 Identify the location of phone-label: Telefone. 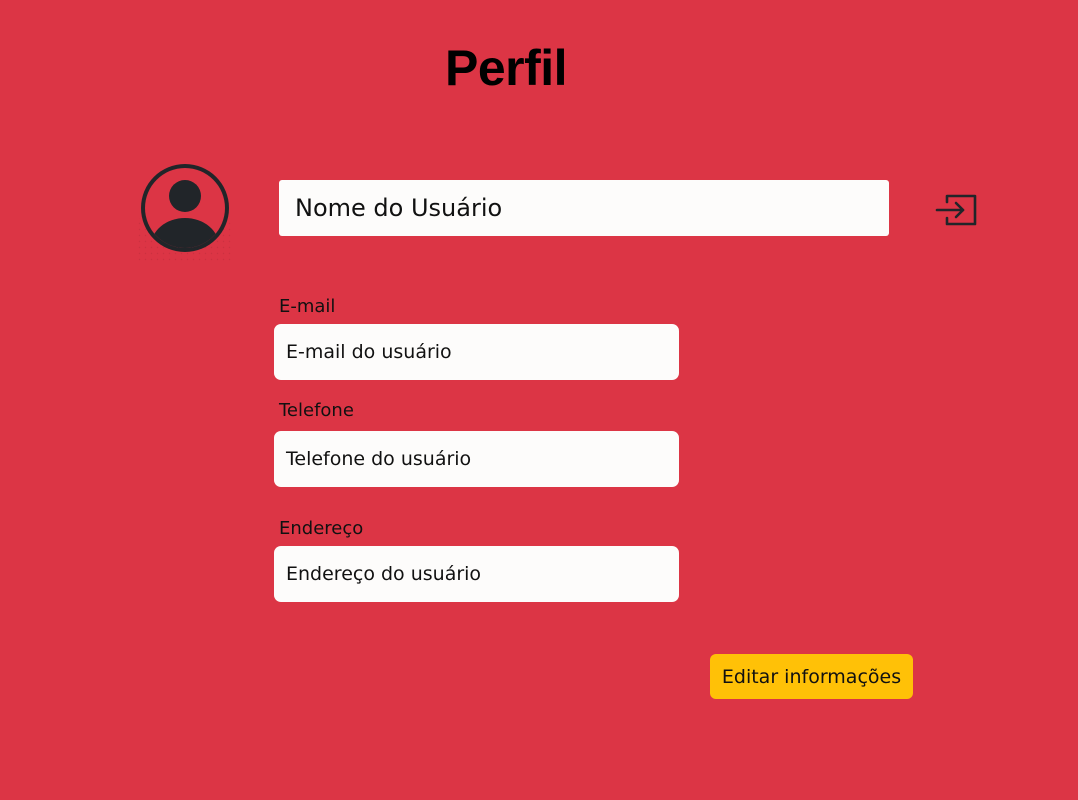
(316, 410).